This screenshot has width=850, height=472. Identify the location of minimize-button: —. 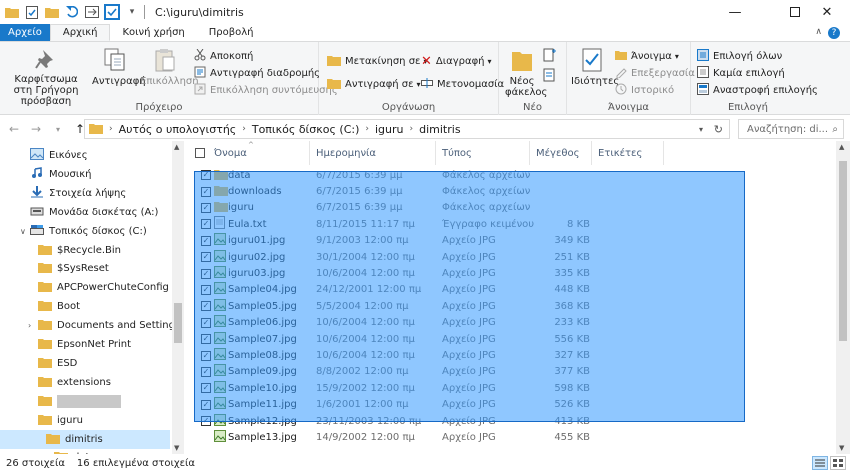
(735, 12).